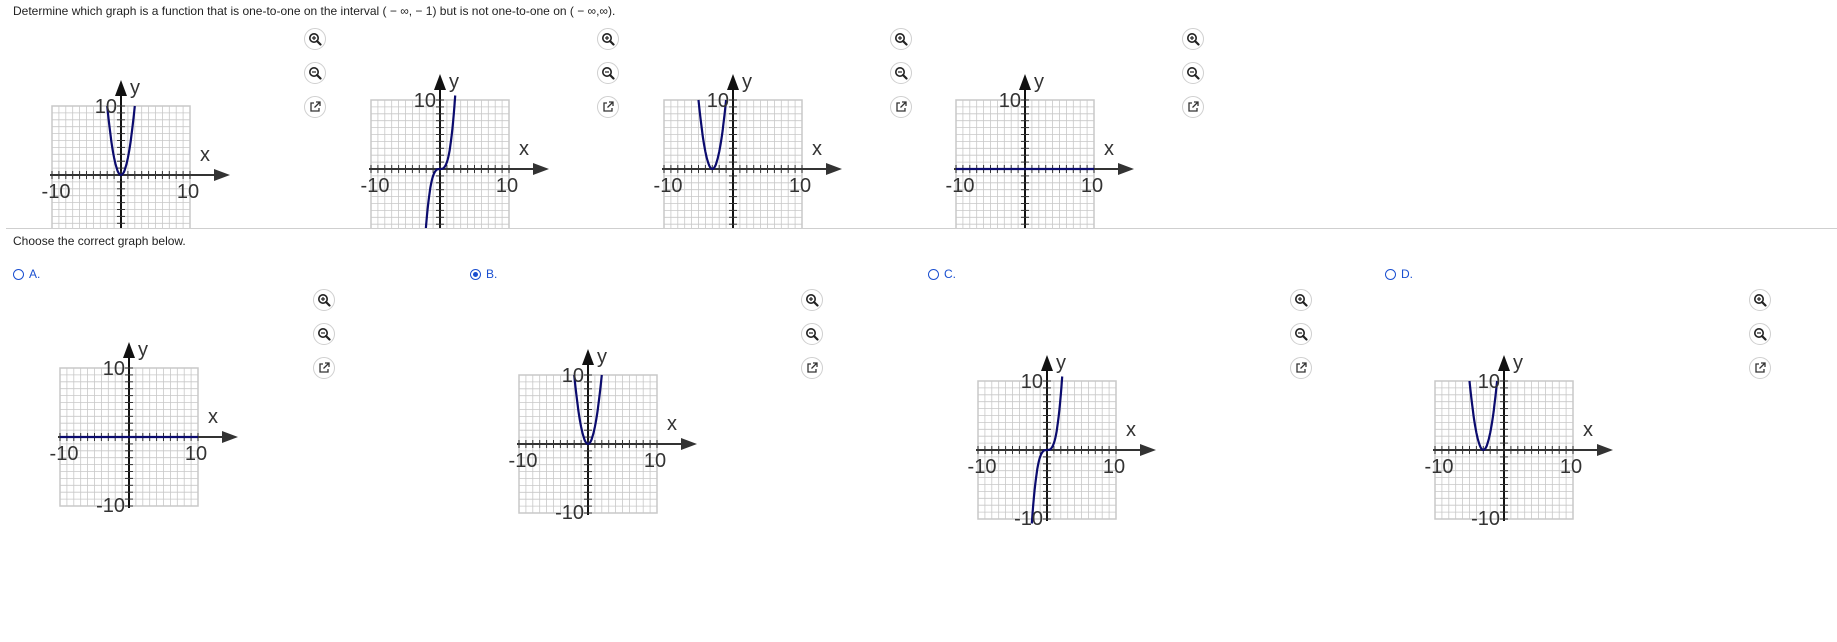  I want to click on option-c-graph: y x -10 10 10 -10, so click(1062, 442).